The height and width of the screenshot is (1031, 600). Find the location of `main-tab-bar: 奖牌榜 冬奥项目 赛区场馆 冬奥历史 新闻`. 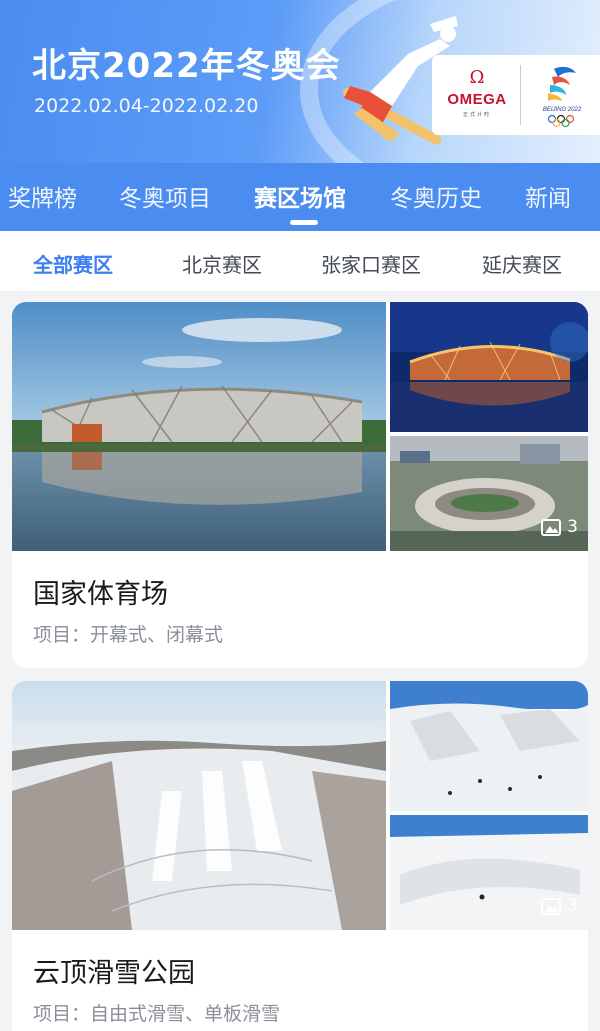

main-tab-bar: 奖牌榜 冬奥项目 赛区场馆 冬奥历史 新闻 is located at coordinates (300, 197).